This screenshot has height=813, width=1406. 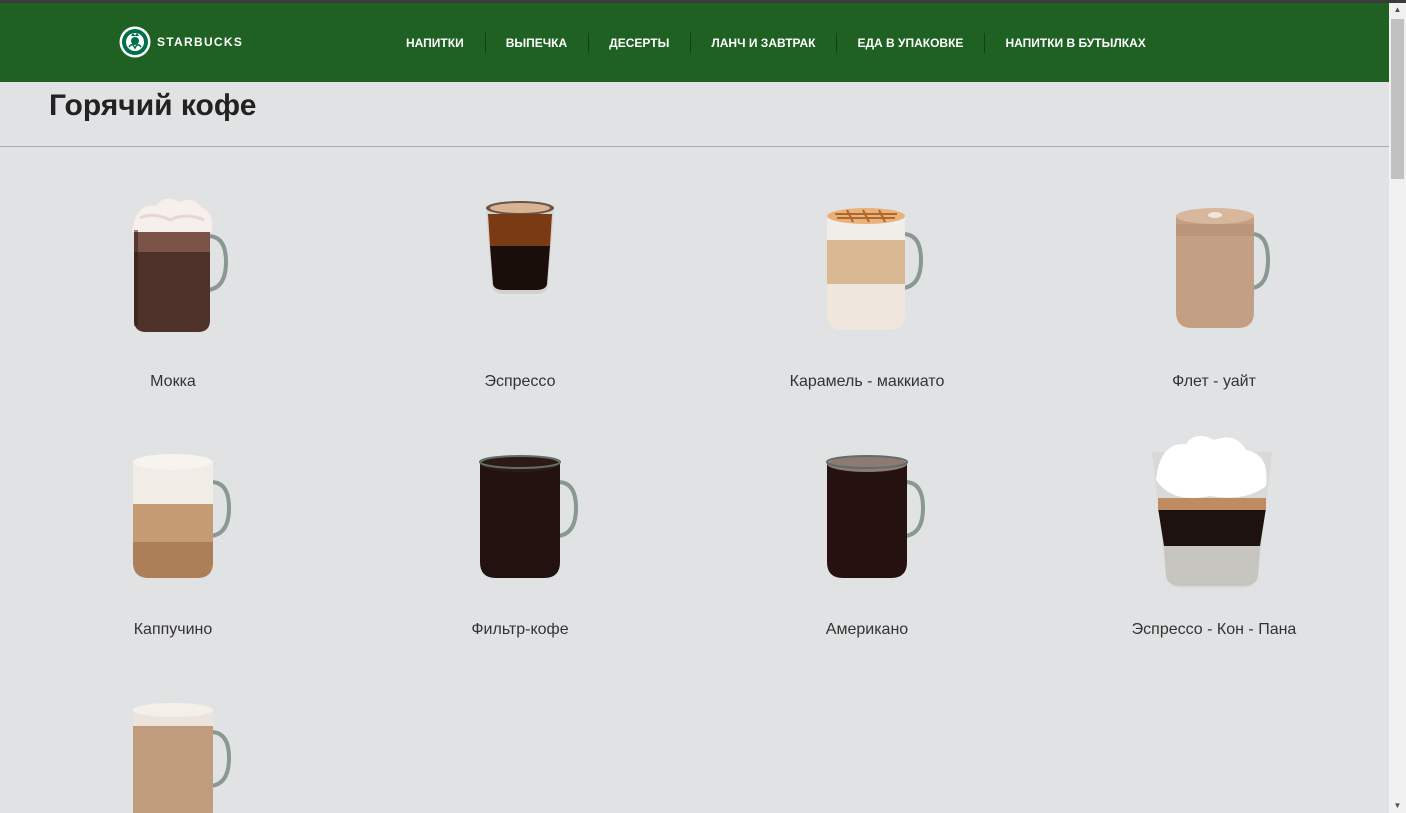 What do you see at coordinates (763, 43) in the screenshot?
I see `nav-item-lunch-breakfast: ЛАНЧ И ЗАВТРАК` at bounding box center [763, 43].